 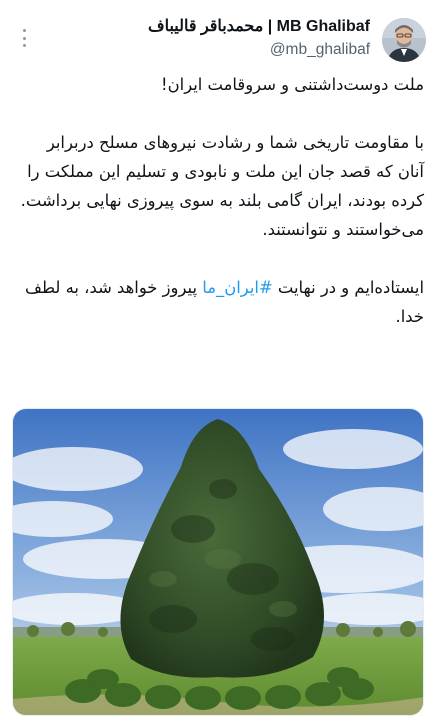 I want to click on author-handle: @mb_ghalibaf, so click(x=259, y=50).